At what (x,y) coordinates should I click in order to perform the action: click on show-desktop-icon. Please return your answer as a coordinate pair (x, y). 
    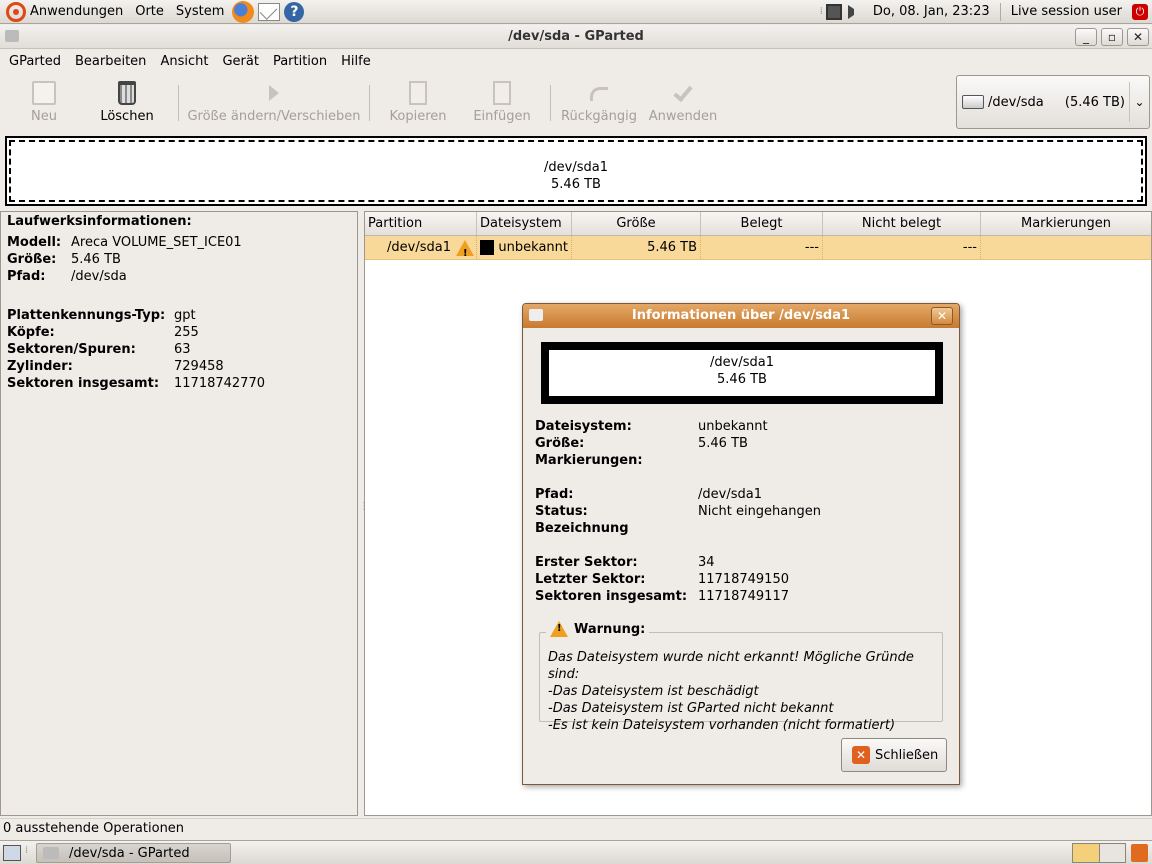
    Looking at the image, I should click on (12, 853).